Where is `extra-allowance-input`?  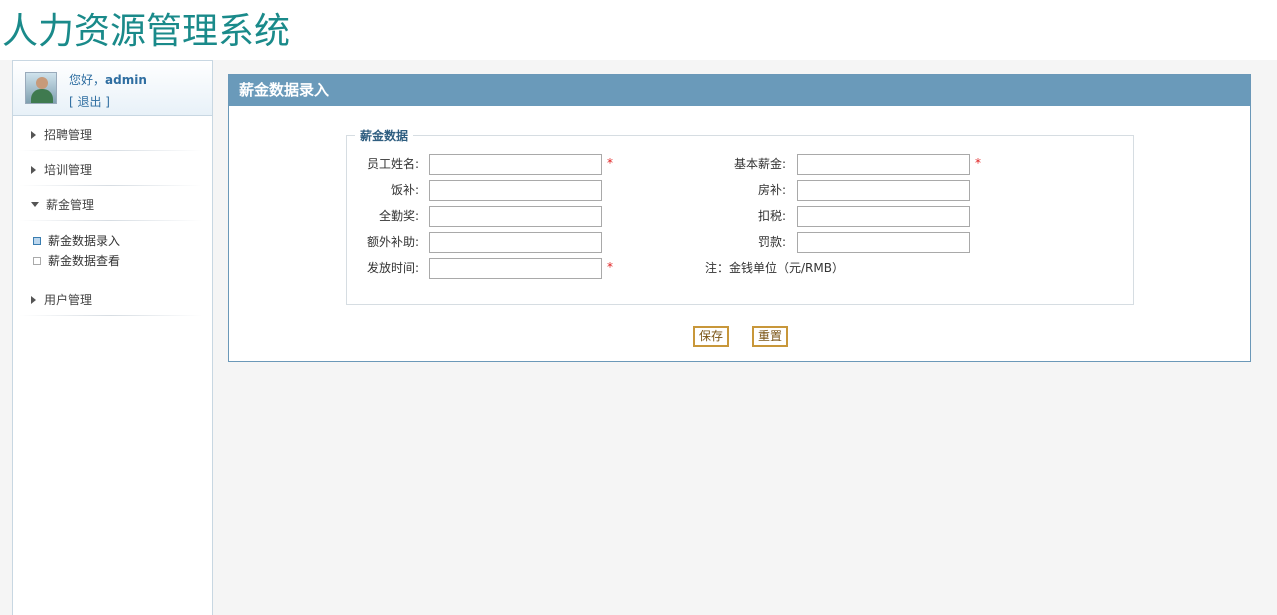 extra-allowance-input is located at coordinates (515, 242).